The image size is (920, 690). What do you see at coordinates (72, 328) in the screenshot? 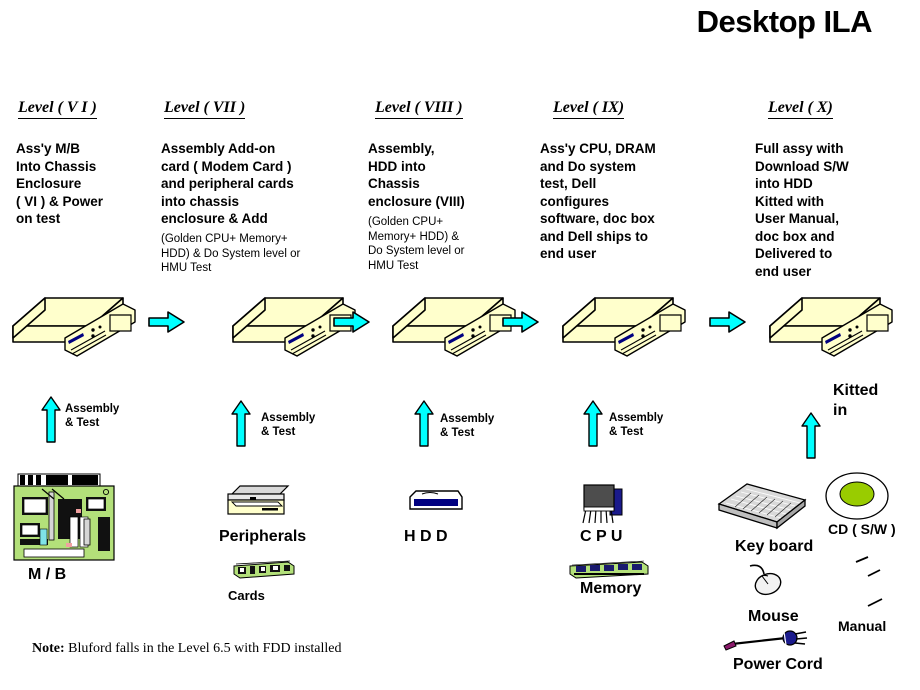
I see `chassis-level-vi` at bounding box center [72, 328].